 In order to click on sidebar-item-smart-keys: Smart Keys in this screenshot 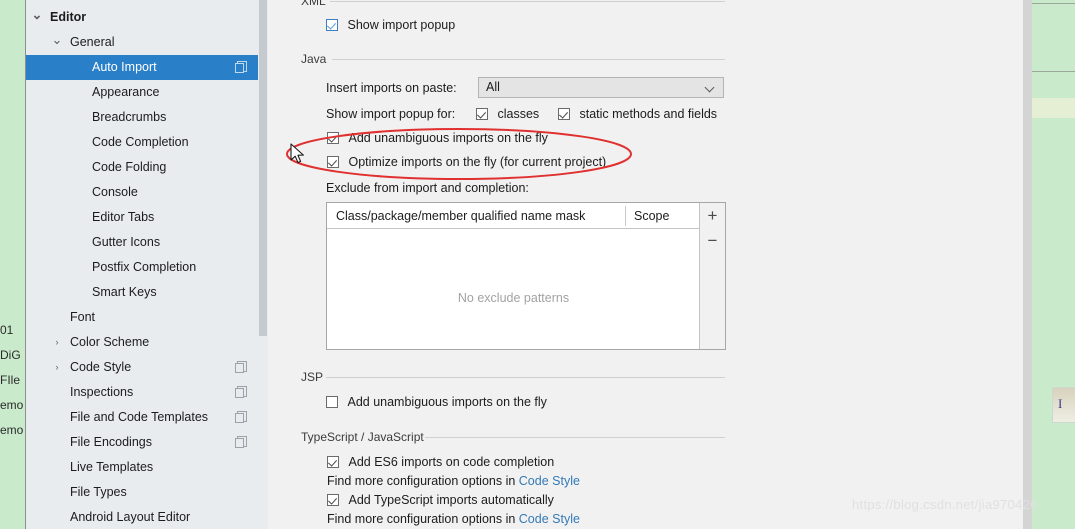, I will do `click(147, 292)`.